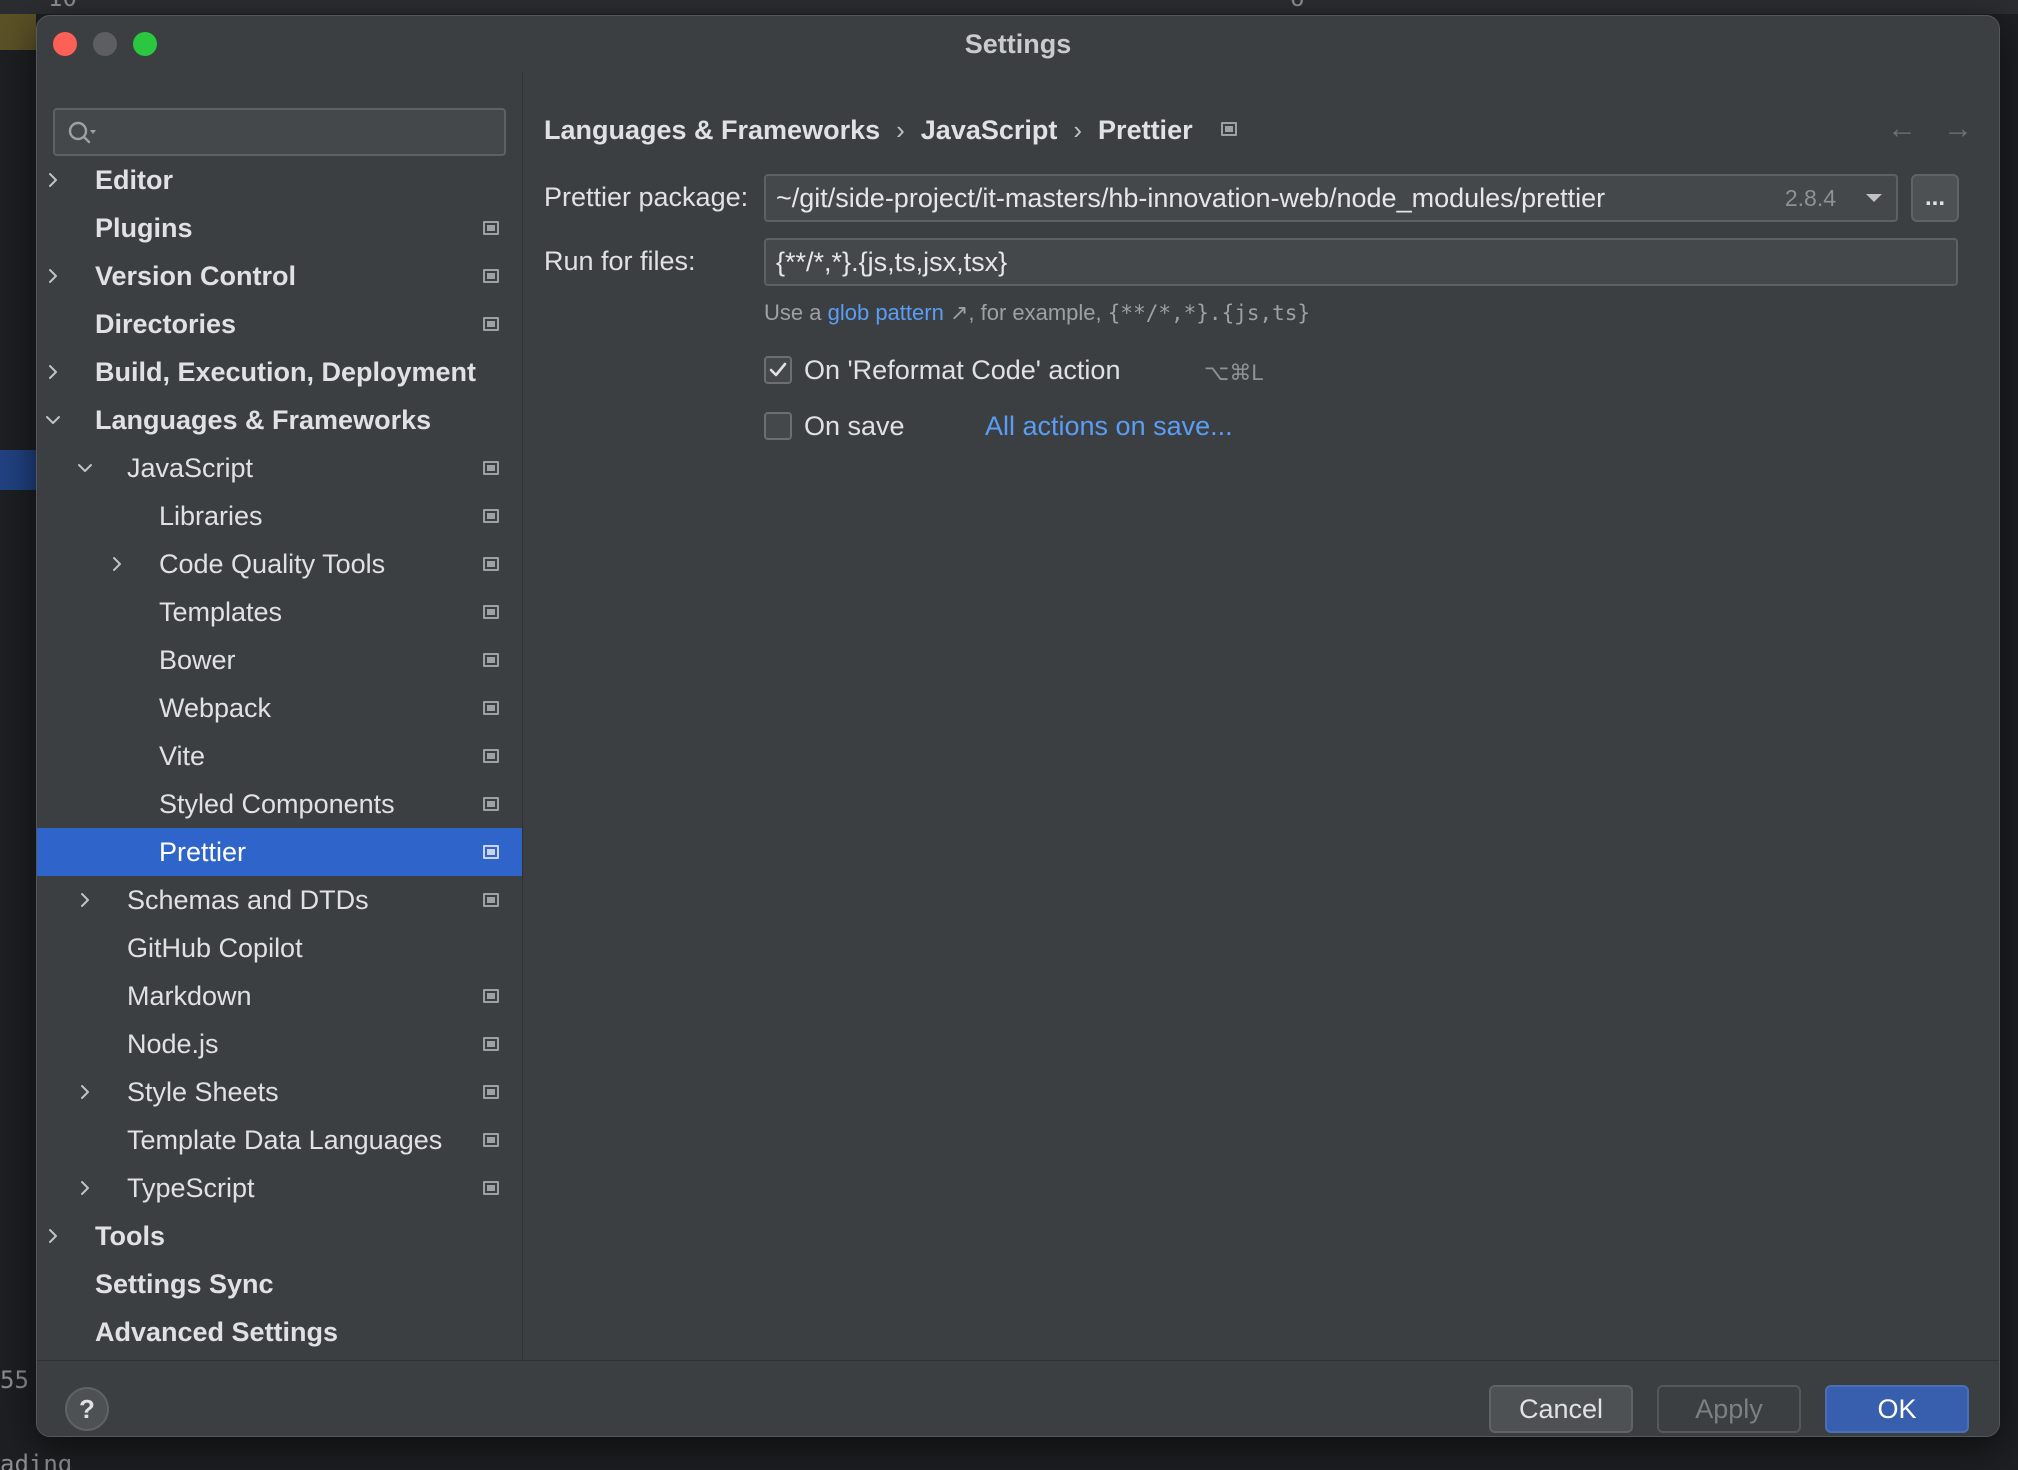  What do you see at coordinates (778, 426) in the screenshot?
I see `on-save-checkbox` at bounding box center [778, 426].